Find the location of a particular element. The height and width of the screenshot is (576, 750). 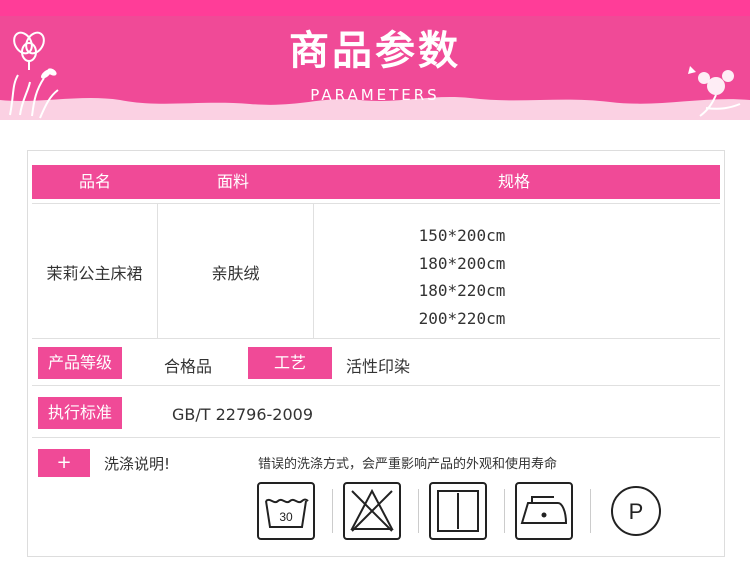

dry-clean-p-icon: P is located at coordinates (636, 511).